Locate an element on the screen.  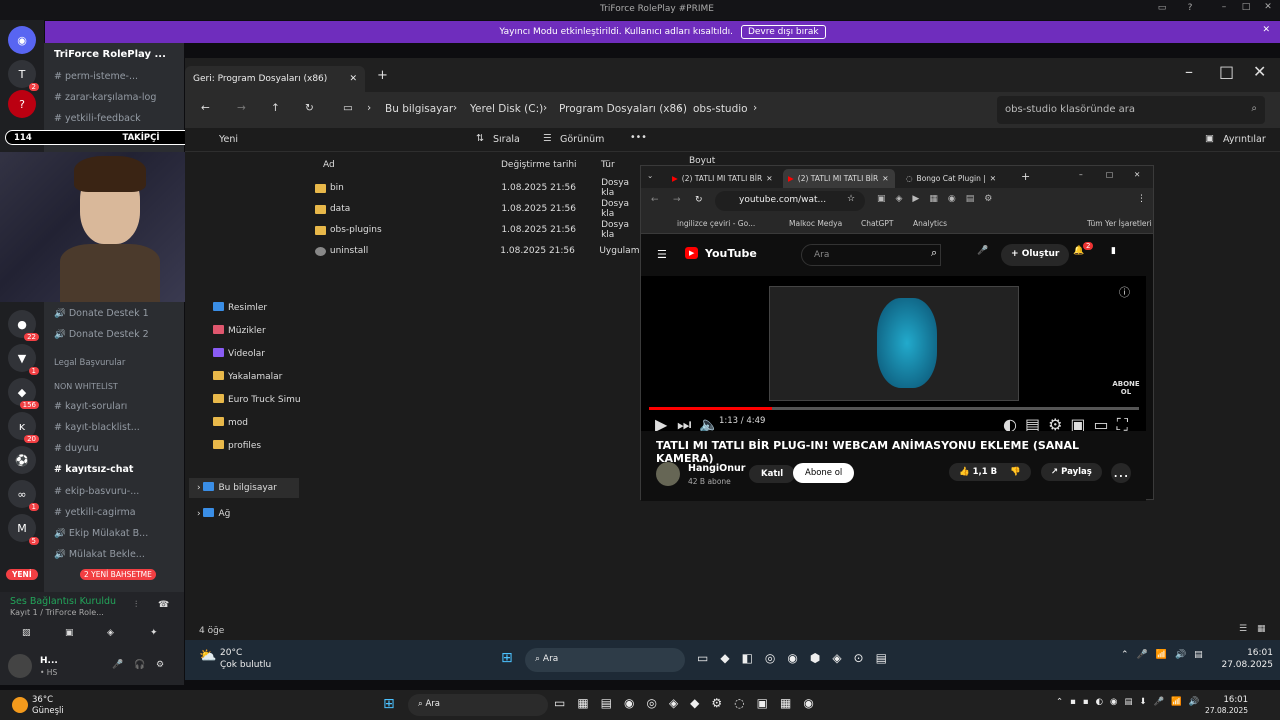
file-row: uninstall 1.08.2025 21:56 Uygulama is located at coordinates (480, 251).